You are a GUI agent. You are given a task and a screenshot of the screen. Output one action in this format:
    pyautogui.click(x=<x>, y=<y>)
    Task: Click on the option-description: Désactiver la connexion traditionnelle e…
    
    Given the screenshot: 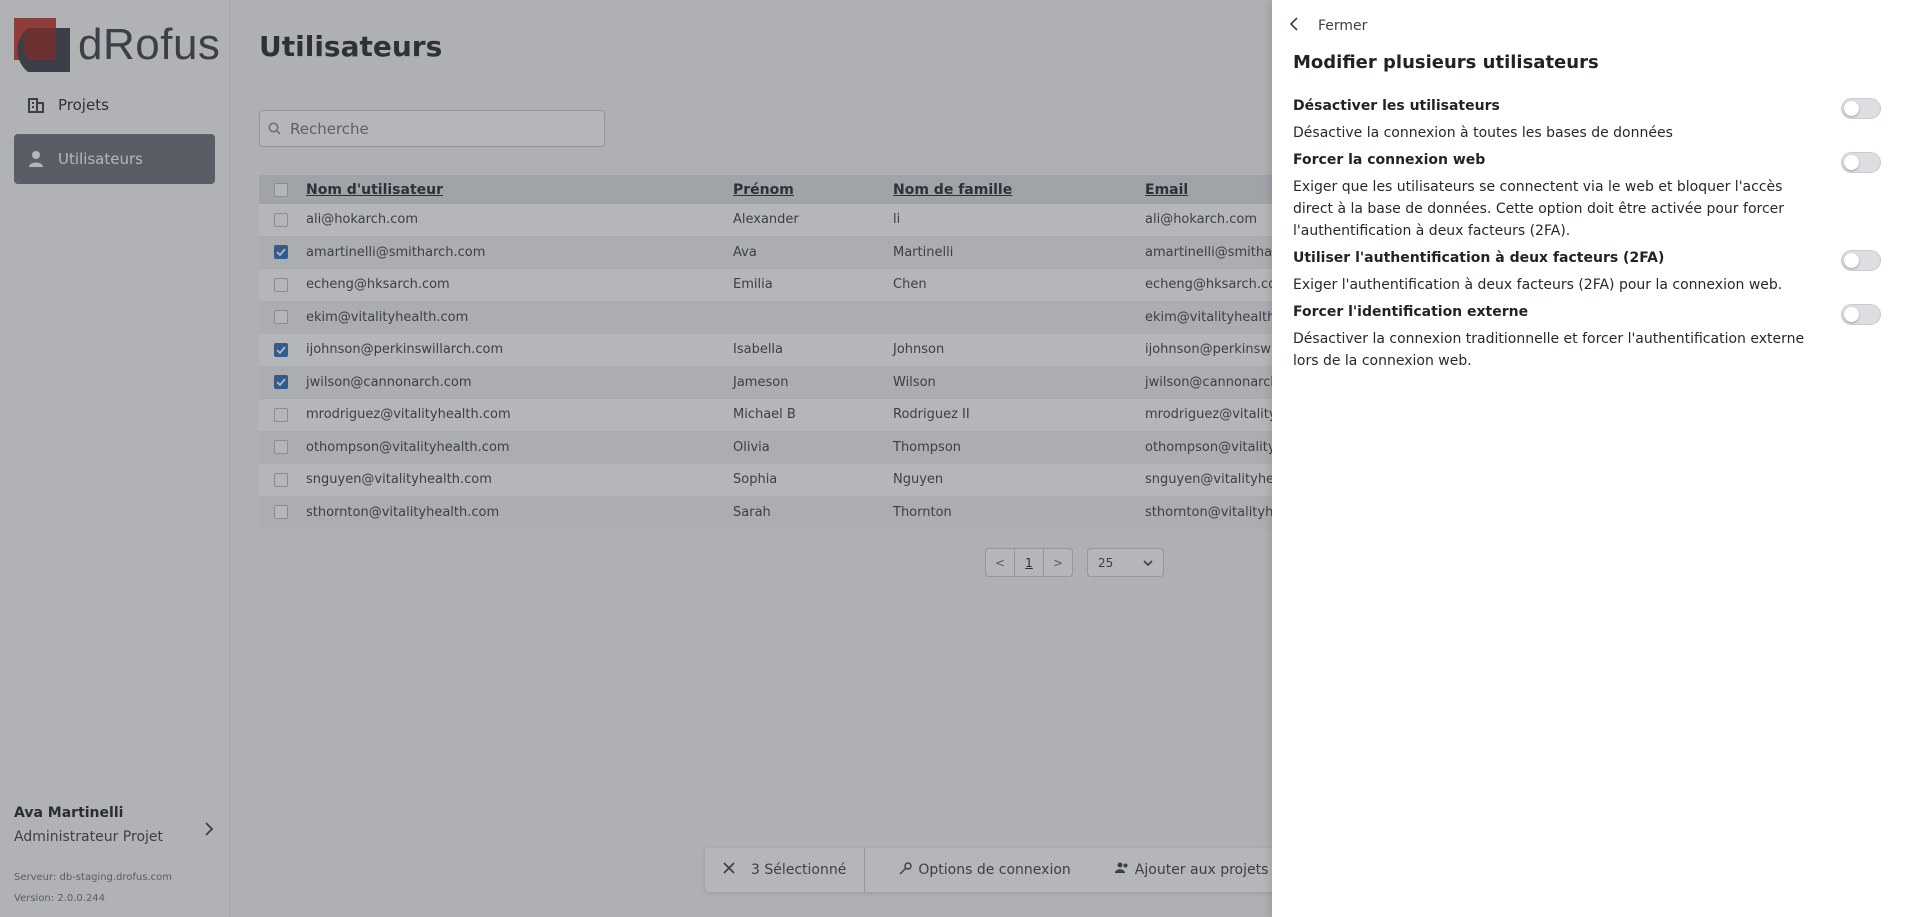 What is the action you would take?
    pyautogui.click(x=1549, y=350)
    